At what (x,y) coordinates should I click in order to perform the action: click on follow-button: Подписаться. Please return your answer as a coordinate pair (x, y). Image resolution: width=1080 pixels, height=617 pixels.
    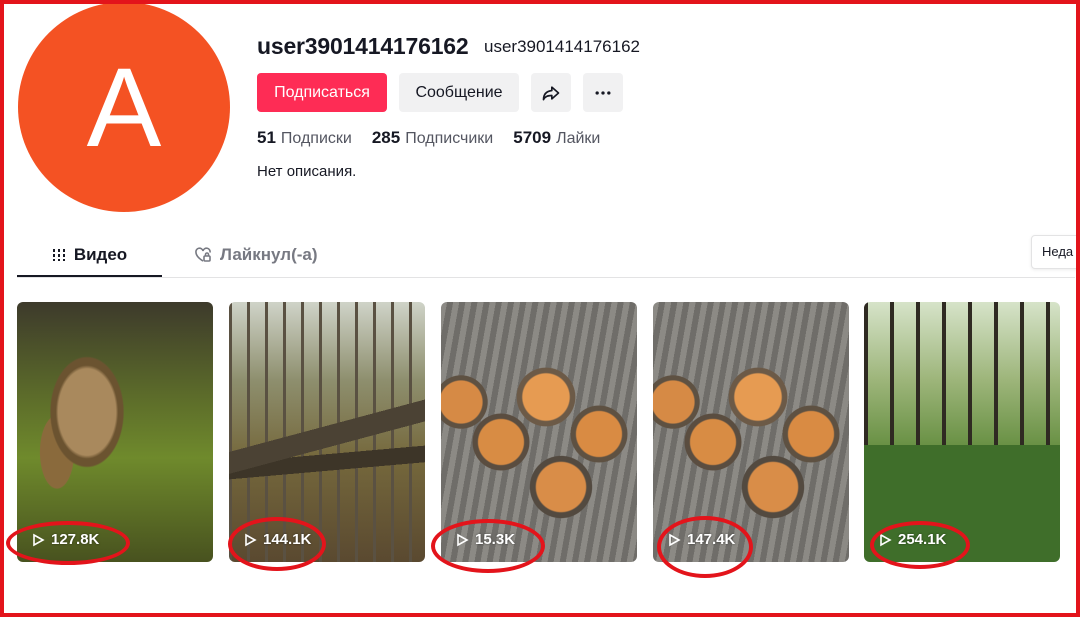
    Looking at the image, I should click on (322, 92).